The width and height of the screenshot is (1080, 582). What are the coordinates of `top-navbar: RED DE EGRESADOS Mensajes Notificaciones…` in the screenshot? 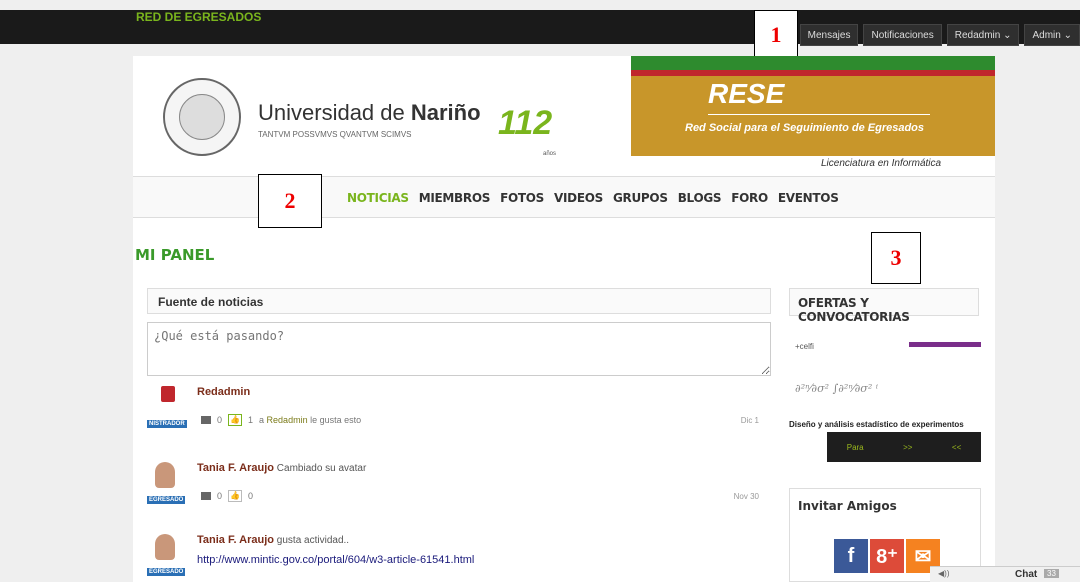 It's located at (540, 28).